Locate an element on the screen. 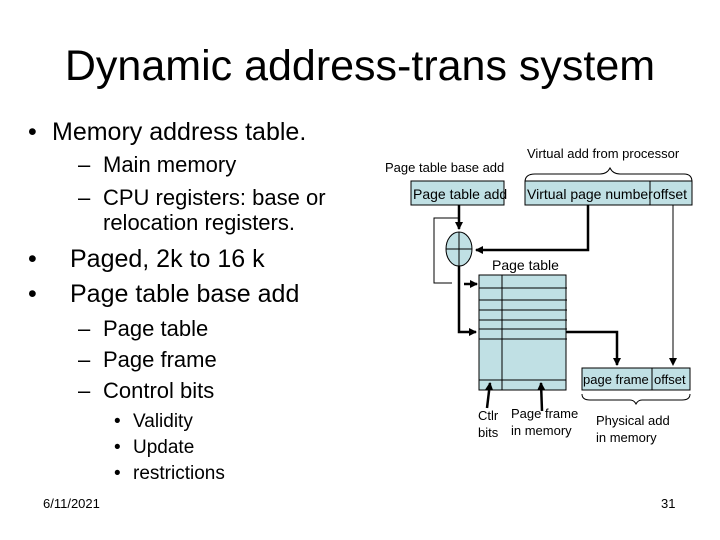 This screenshot has height=540, width=720. label-page-table-base-add: Page table base add is located at coordinates (444, 167).